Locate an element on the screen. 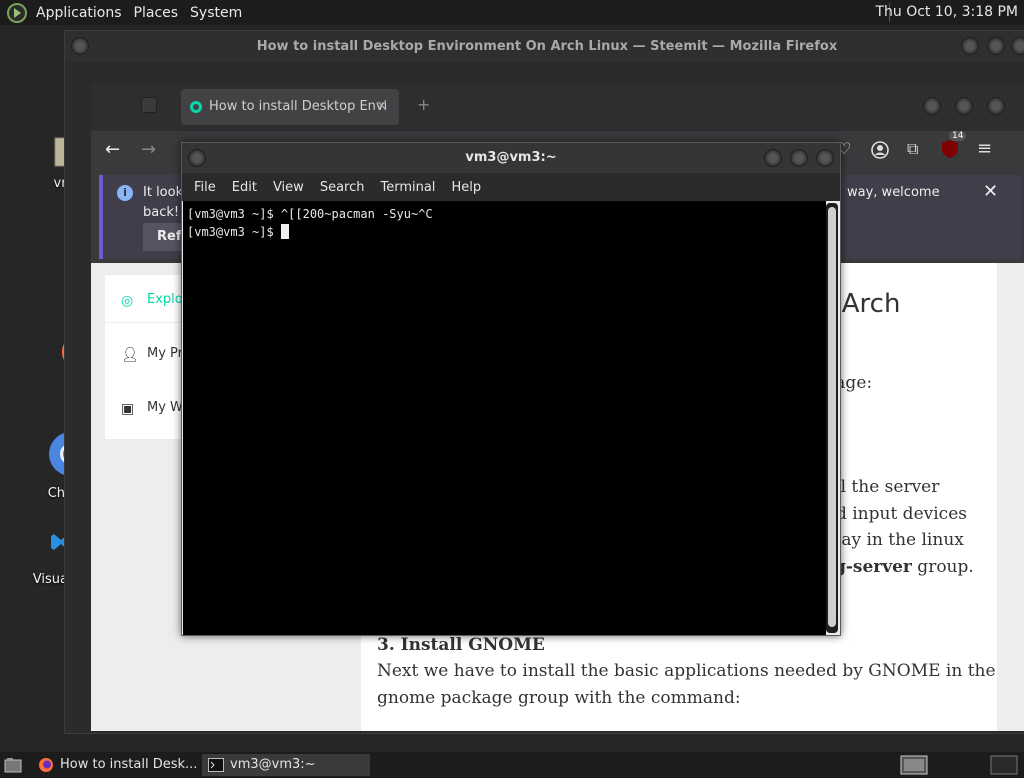 This screenshot has height=778, width=1024. compass-icon: ◎ is located at coordinates (127, 301).